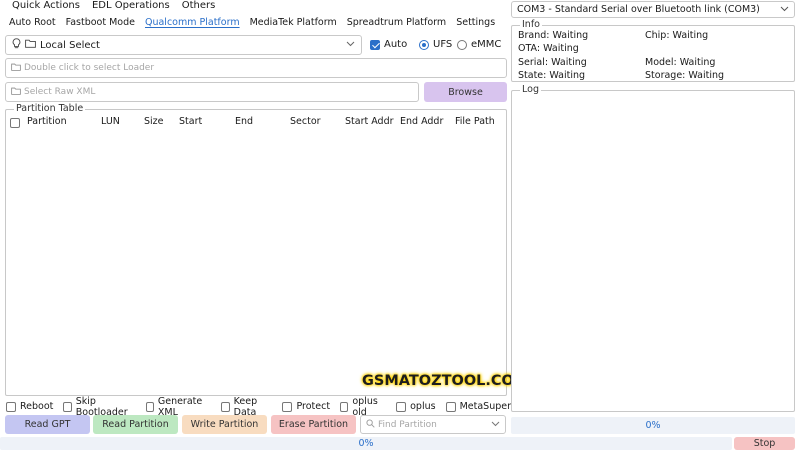 This screenshot has width=800, height=450. Describe the element at coordinates (305, 122) in the screenshot. I see `col-sector: Sector` at that location.